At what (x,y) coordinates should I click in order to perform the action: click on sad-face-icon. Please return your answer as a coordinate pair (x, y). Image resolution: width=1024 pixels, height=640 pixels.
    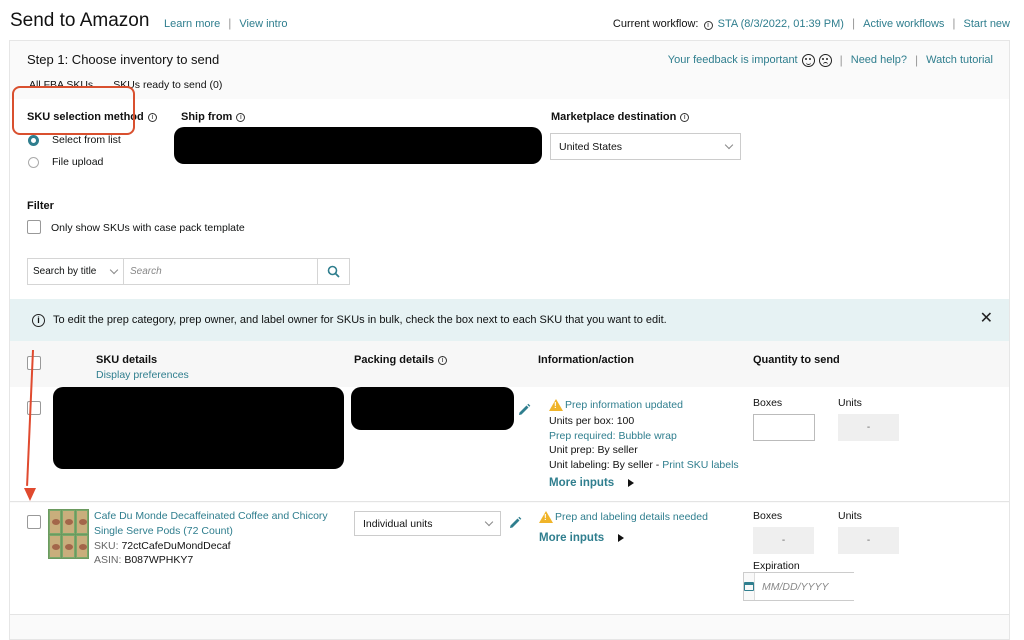
    Looking at the image, I should click on (825, 60).